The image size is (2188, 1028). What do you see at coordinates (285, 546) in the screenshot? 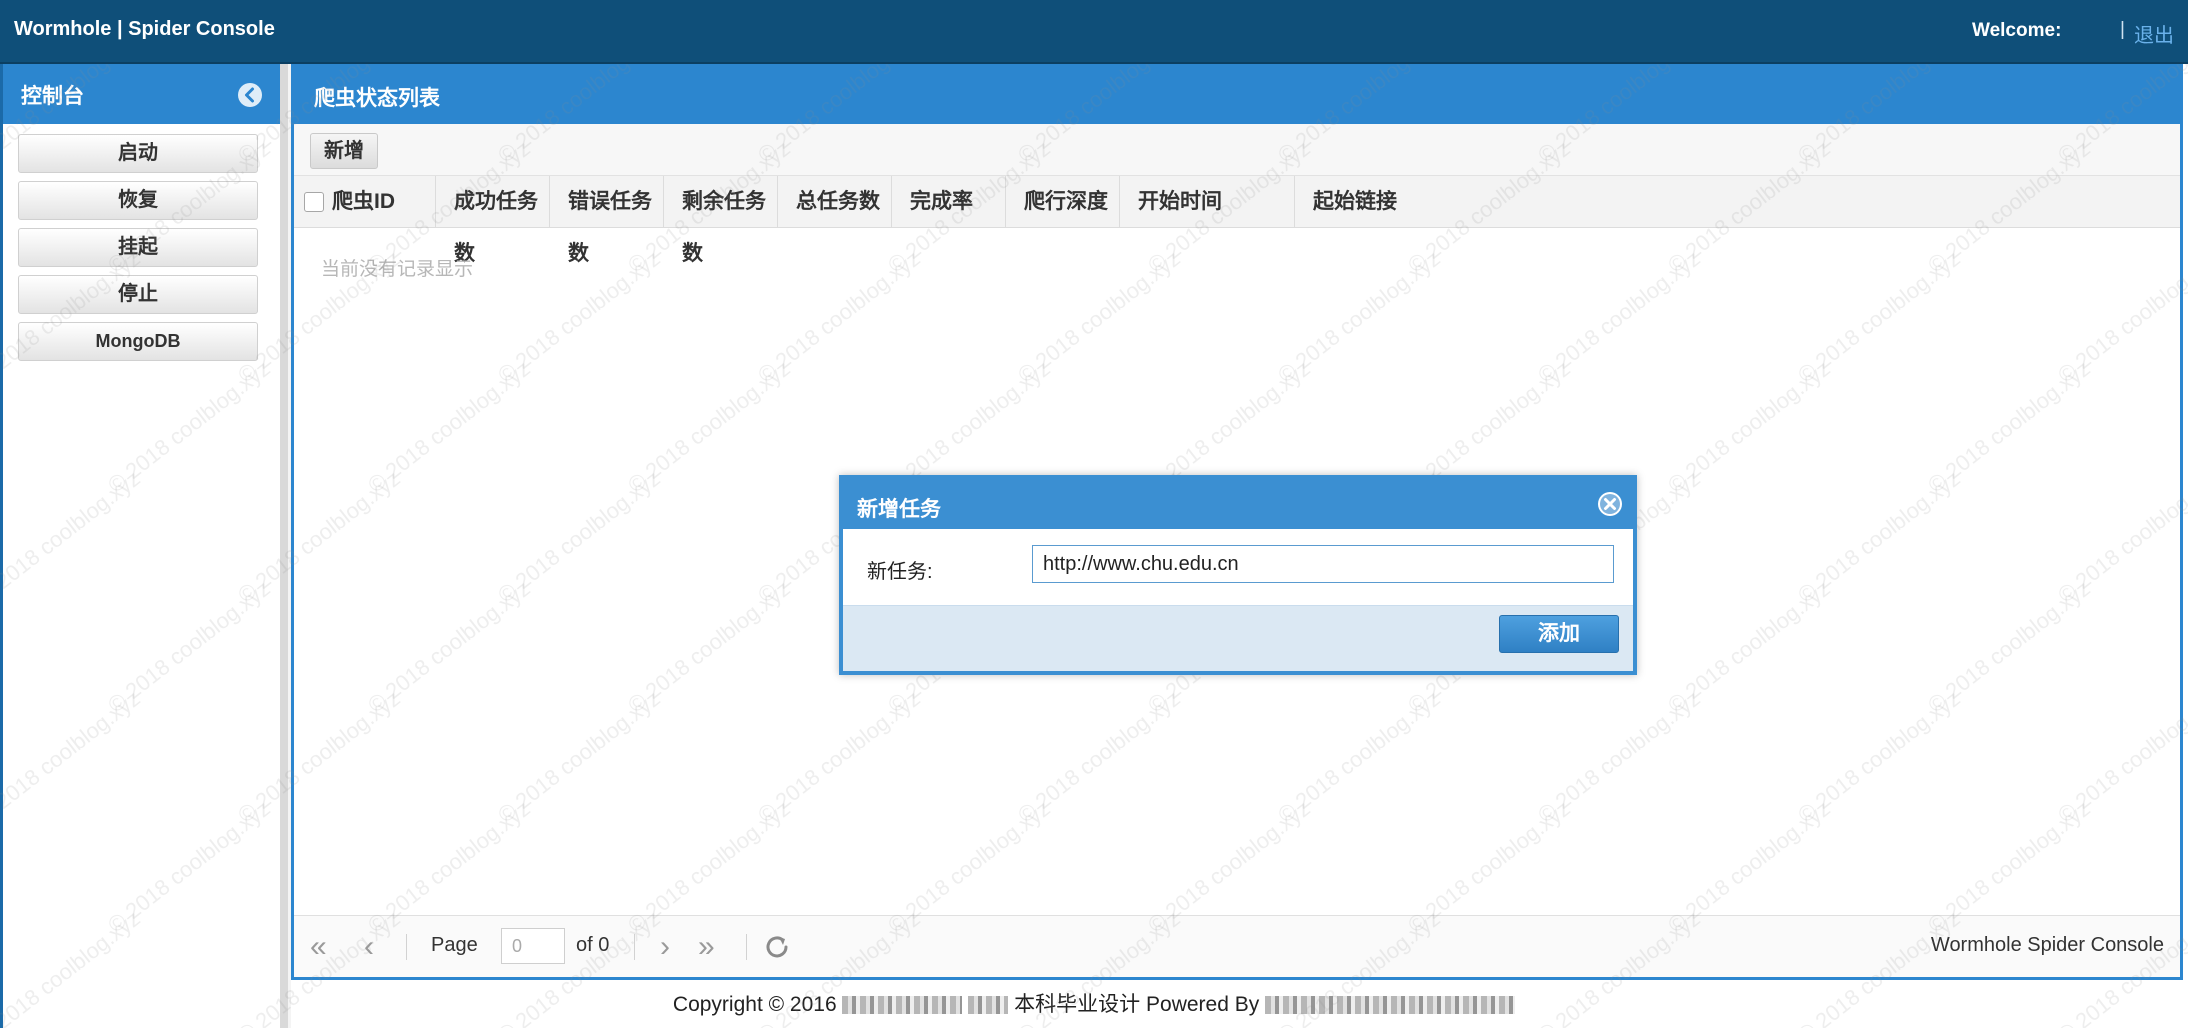
I see `layout-splitter` at bounding box center [285, 546].